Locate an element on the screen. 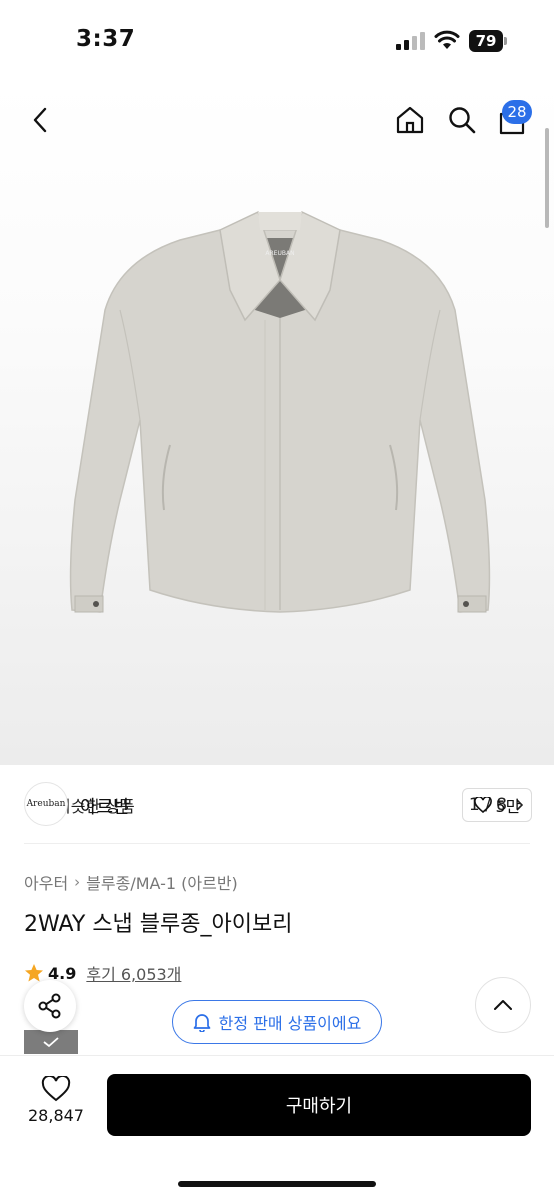 The height and width of the screenshot is (1200, 554). breadcrumb-item: 블루종/MA-1 (아르반) is located at coordinates (162, 882).